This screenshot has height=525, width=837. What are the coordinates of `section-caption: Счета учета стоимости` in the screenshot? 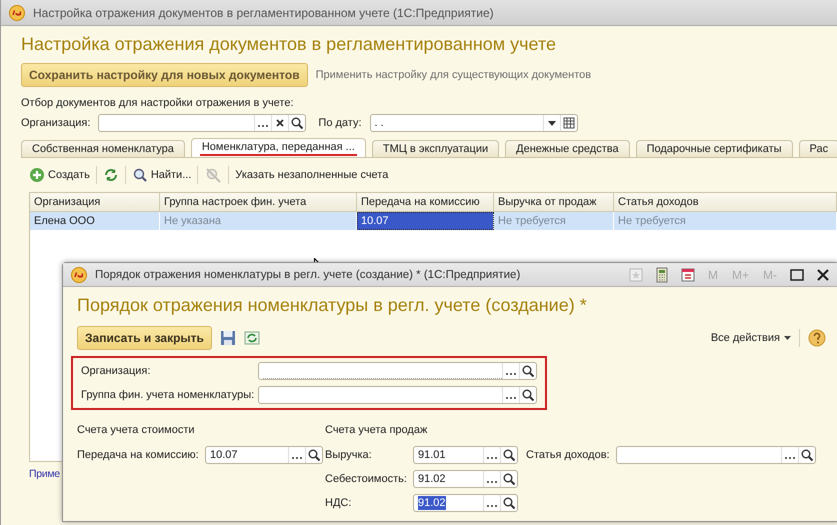 It's located at (136, 430).